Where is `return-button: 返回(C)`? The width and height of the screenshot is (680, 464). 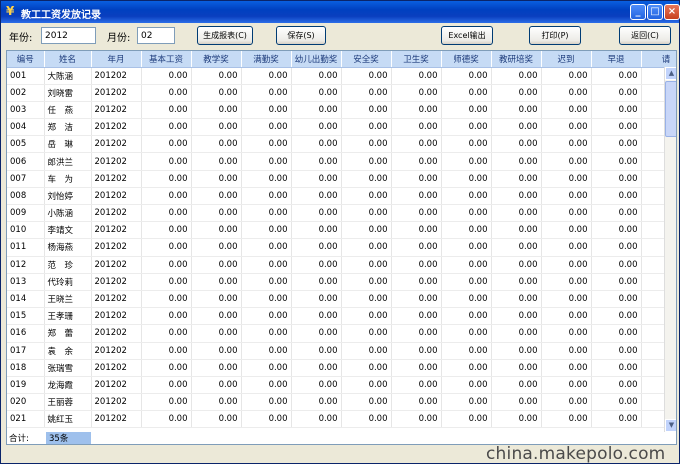 return-button: 返回(C) is located at coordinates (645, 35).